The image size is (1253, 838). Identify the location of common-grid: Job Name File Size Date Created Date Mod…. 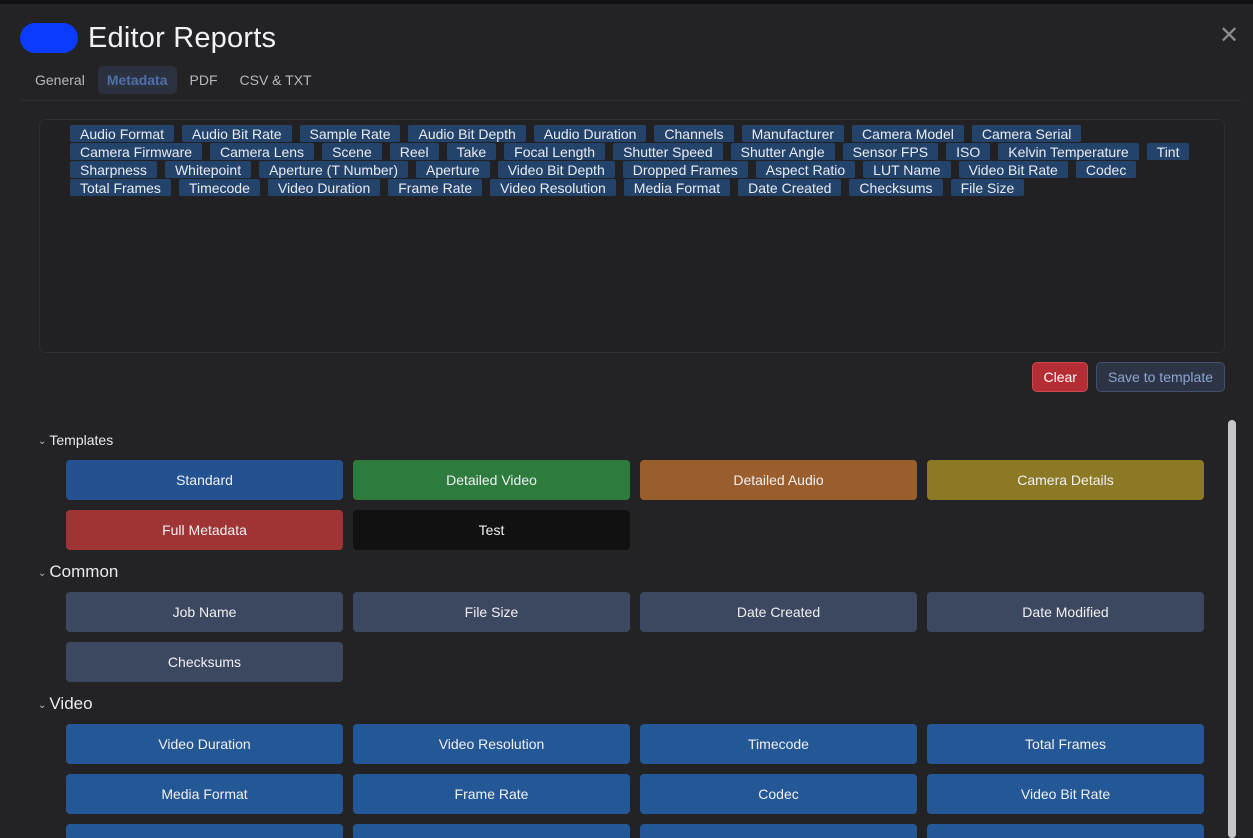
(635, 637).